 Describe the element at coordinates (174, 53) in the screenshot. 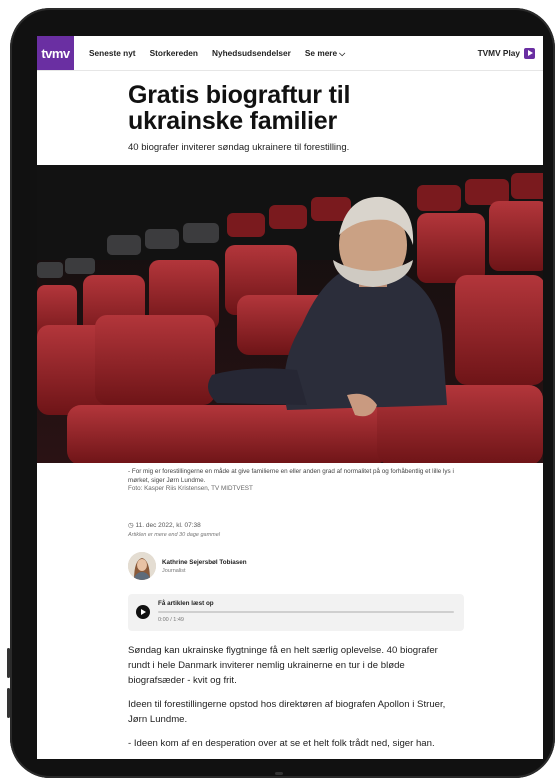

I see `nav-link-storkereden: Storkereden` at that location.